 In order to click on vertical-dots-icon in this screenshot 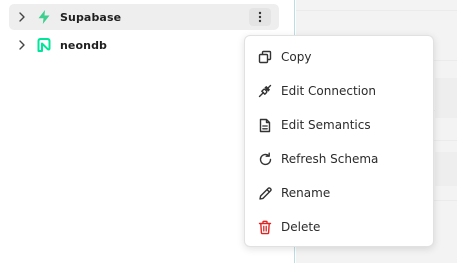, I will do `click(260, 17)`.